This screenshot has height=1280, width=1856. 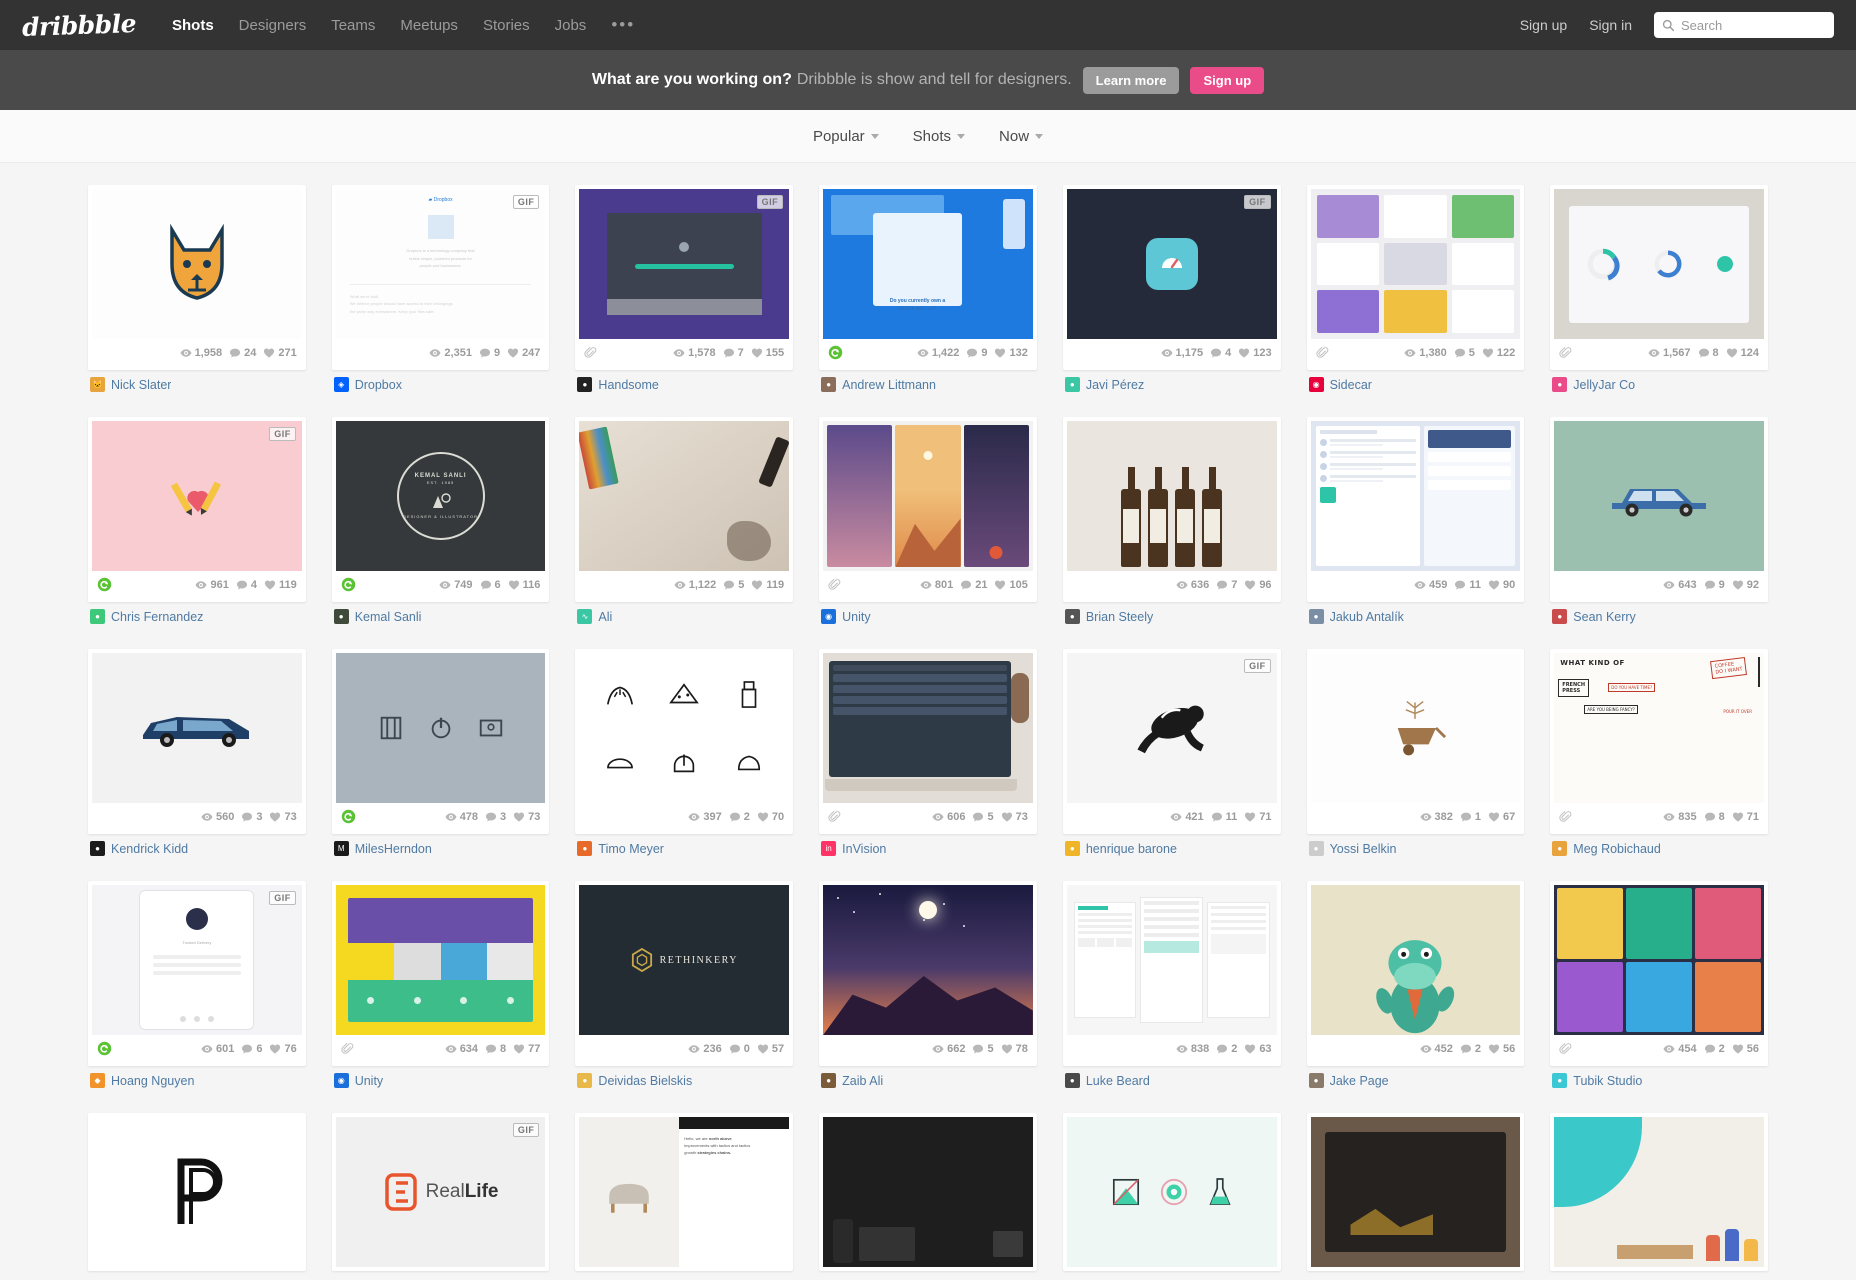 What do you see at coordinates (152, 1081) in the screenshot?
I see `author-name: Hoang Nguyen` at bounding box center [152, 1081].